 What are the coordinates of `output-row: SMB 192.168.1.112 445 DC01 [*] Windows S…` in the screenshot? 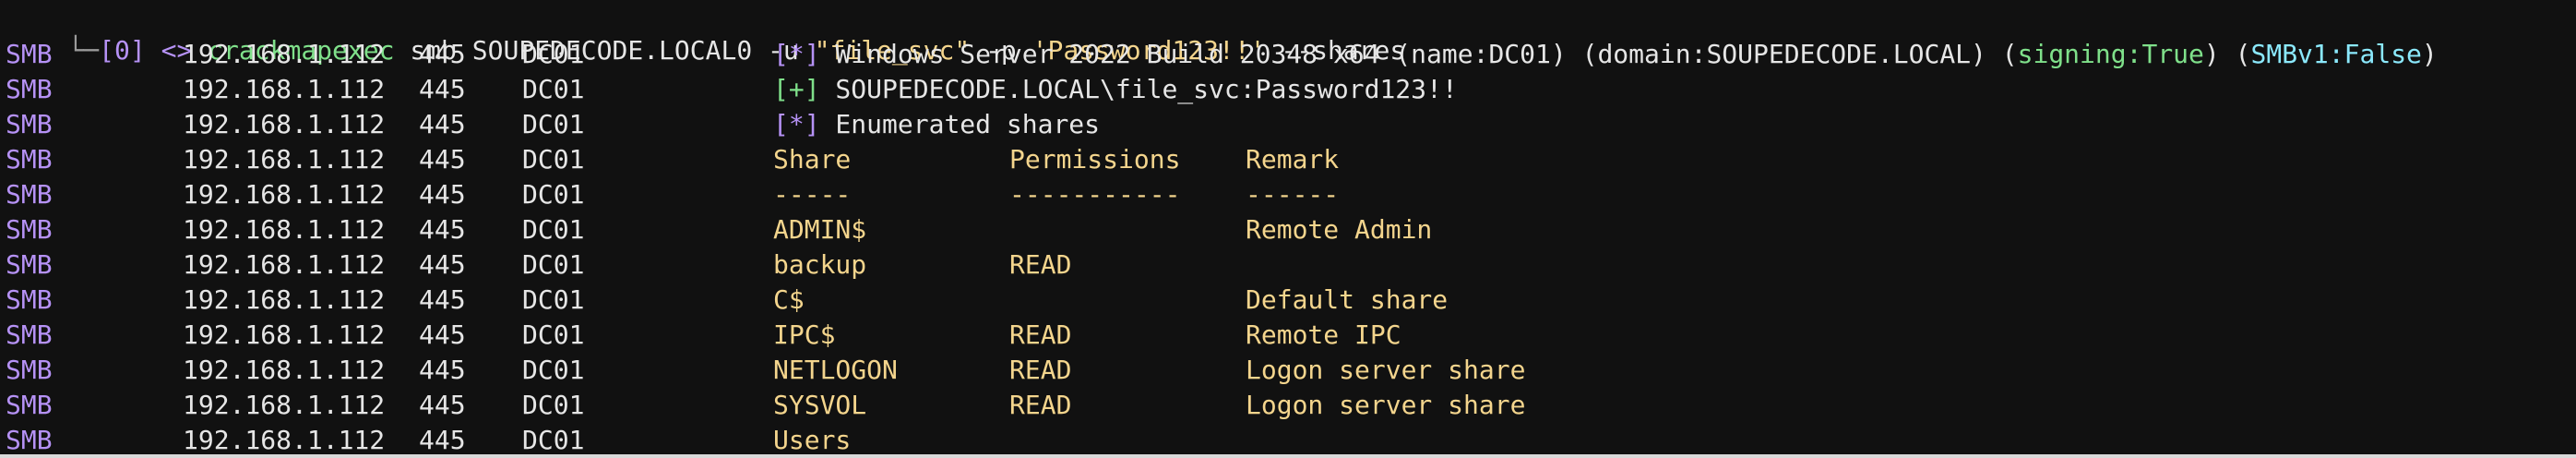 It's located at (1288, 54).